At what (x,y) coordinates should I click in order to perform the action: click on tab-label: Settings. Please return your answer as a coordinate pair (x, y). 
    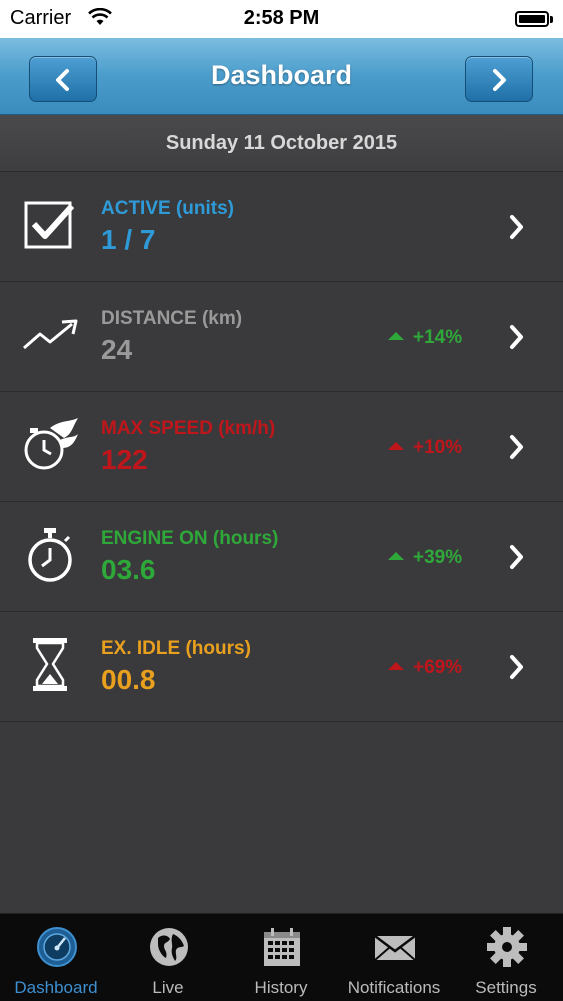
    Looking at the image, I should click on (506, 987).